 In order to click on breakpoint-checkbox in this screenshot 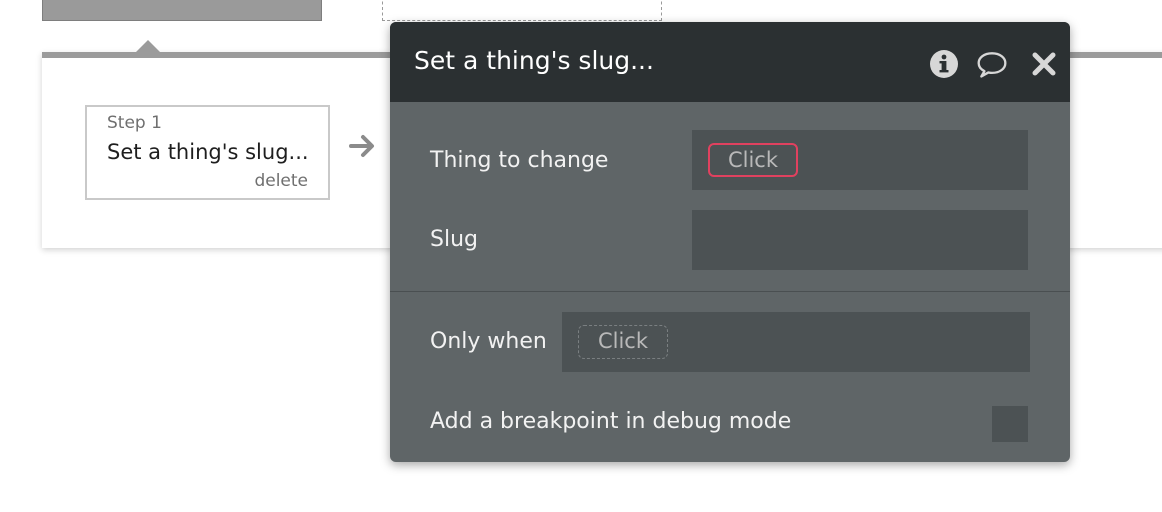, I will do `click(1010, 424)`.